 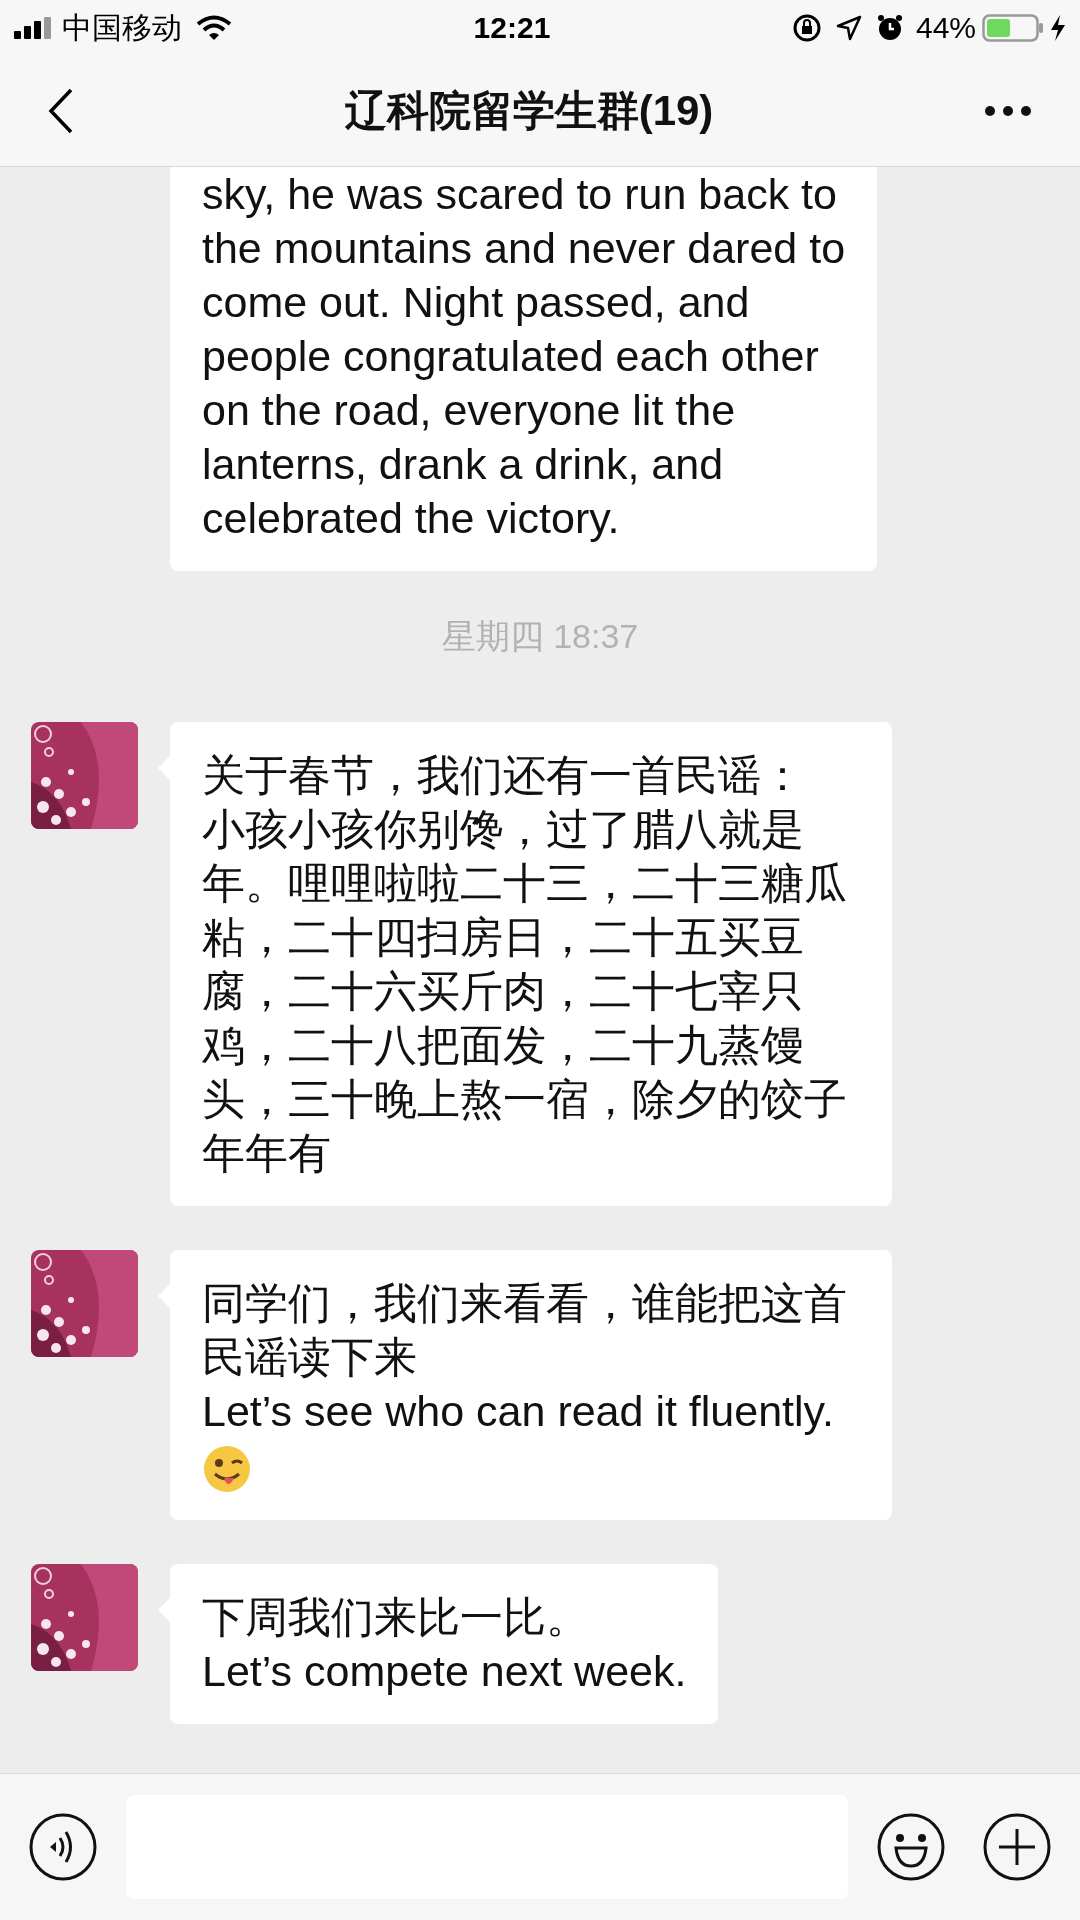 What do you see at coordinates (525, 1330) in the screenshot?
I see `message-text: 同学们，我们来看看，谁能把这首民谣读下来` at bounding box center [525, 1330].